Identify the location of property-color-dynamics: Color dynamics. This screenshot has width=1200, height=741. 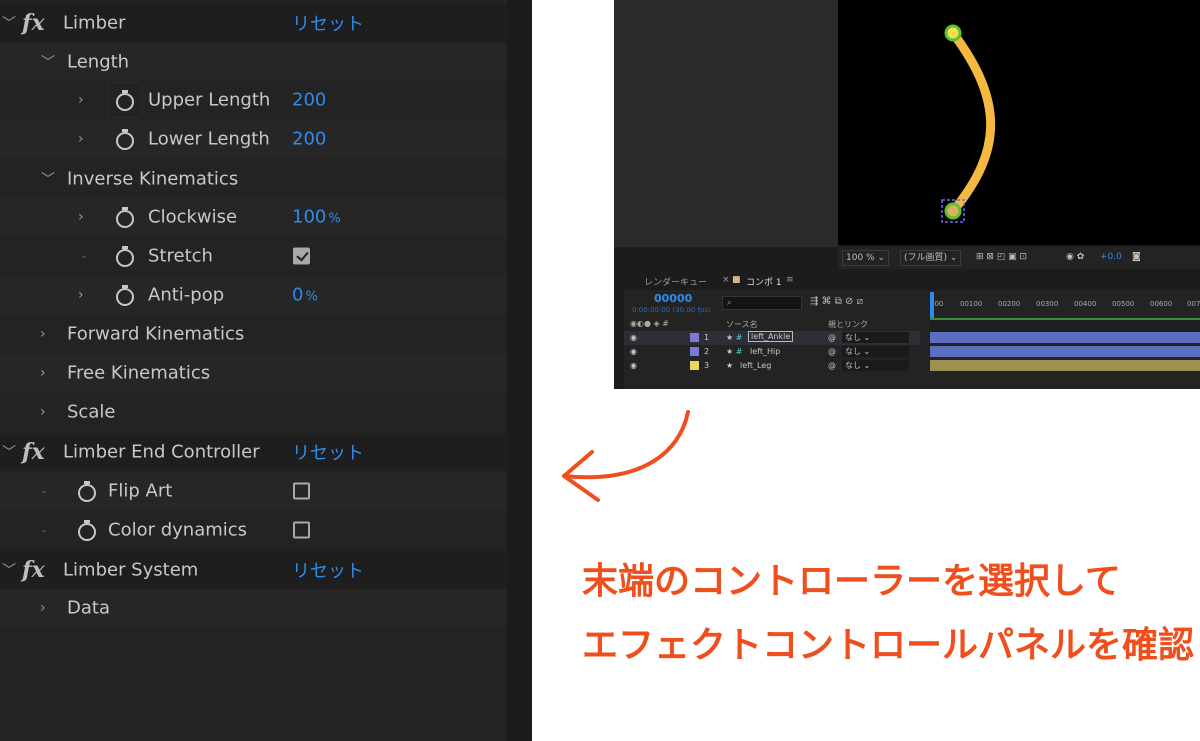
(253, 530).